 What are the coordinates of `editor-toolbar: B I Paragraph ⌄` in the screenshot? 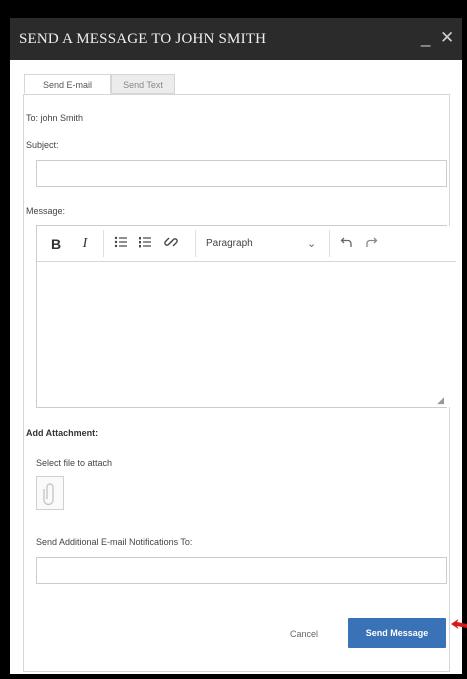 It's located at (246, 244).